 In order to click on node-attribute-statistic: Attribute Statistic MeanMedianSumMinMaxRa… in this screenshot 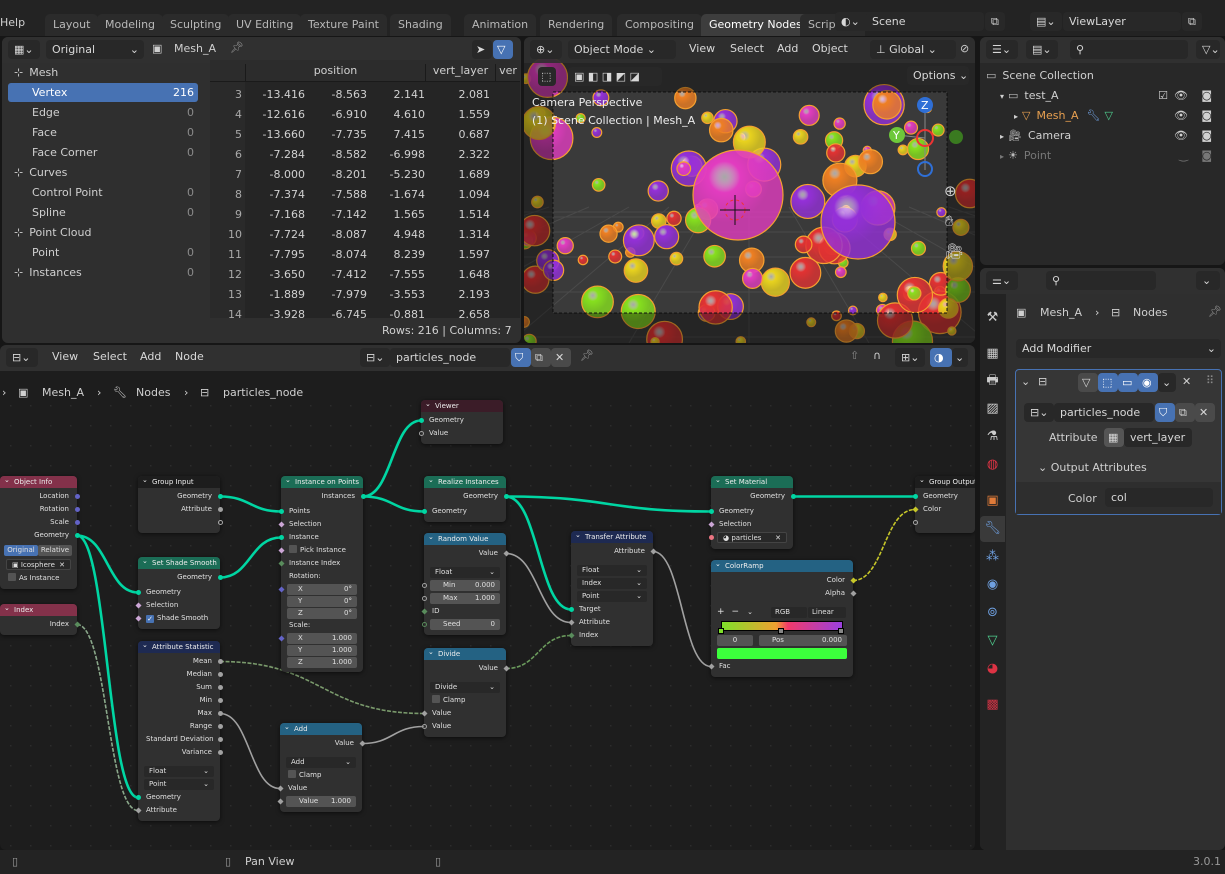, I will do `click(178, 731)`.